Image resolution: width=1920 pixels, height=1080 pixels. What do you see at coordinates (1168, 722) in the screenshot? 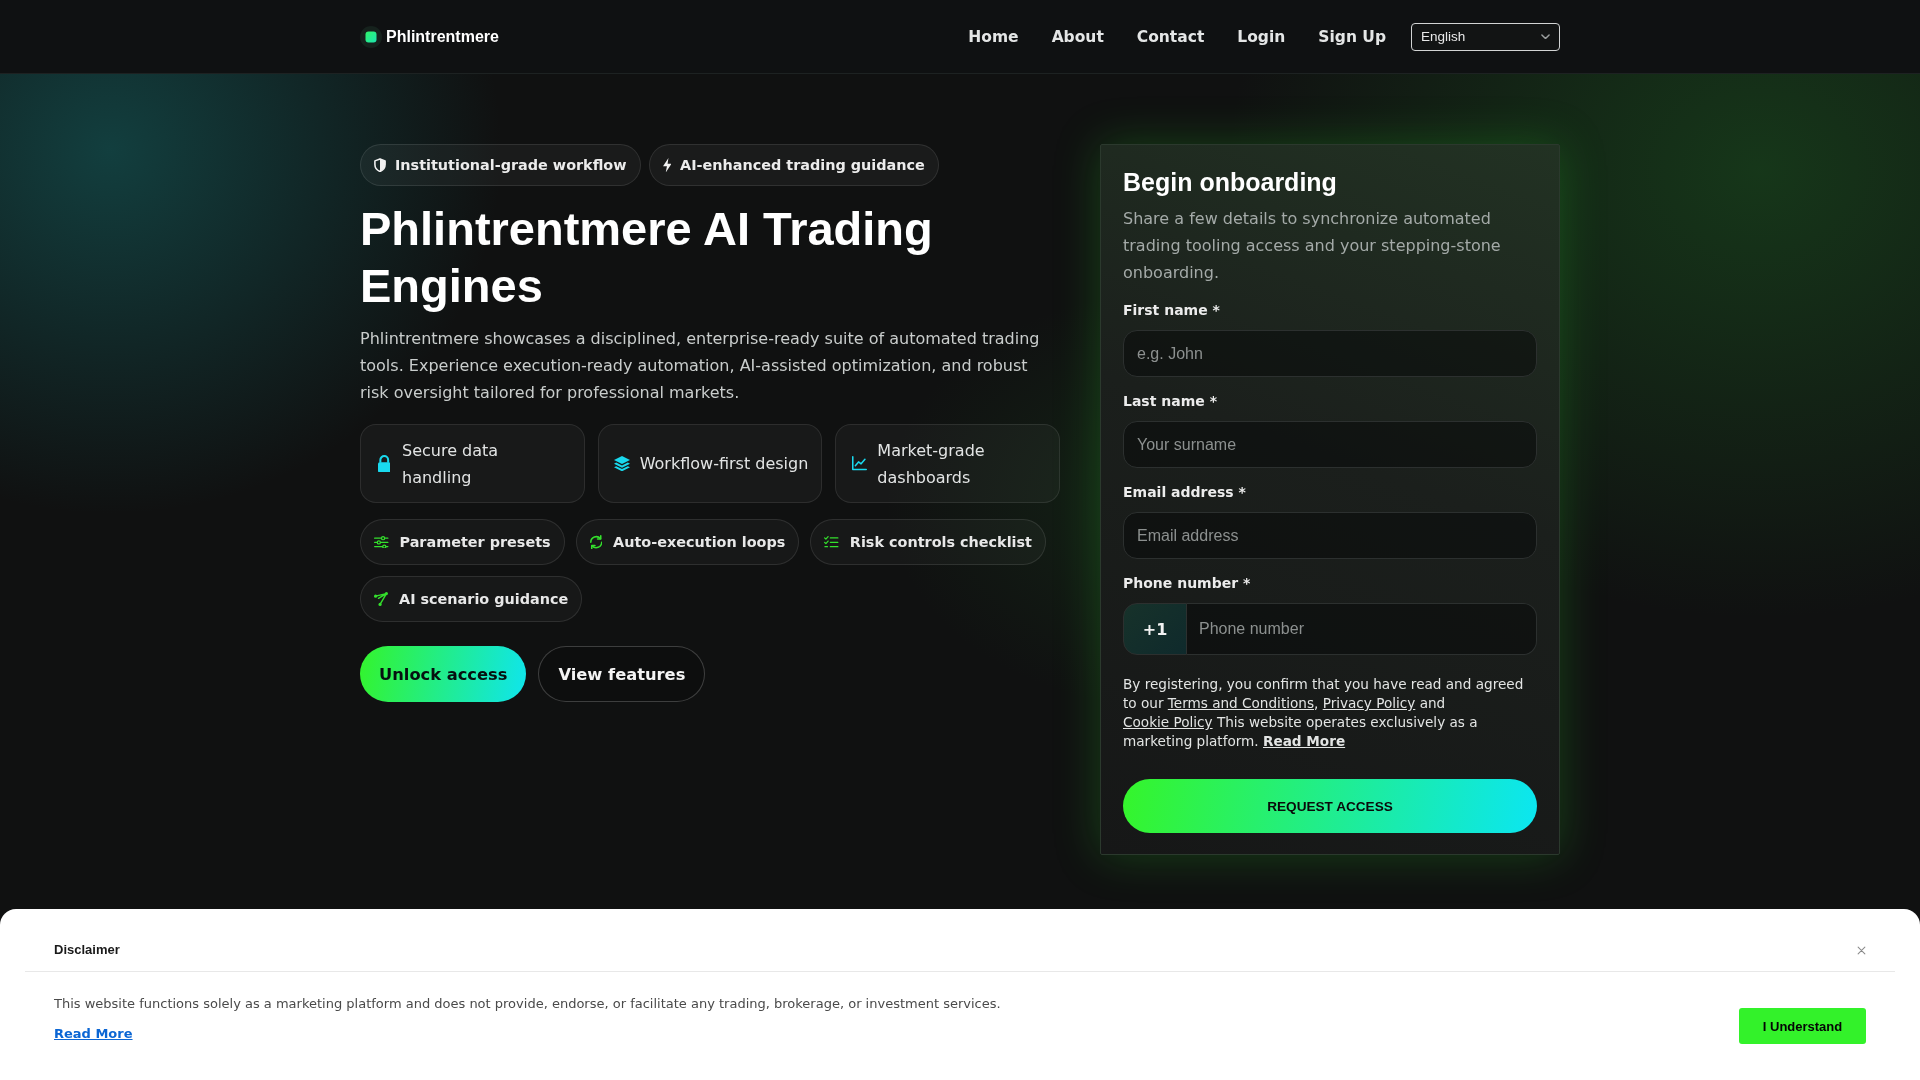
I see `policy-link: Cookie Policy` at bounding box center [1168, 722].